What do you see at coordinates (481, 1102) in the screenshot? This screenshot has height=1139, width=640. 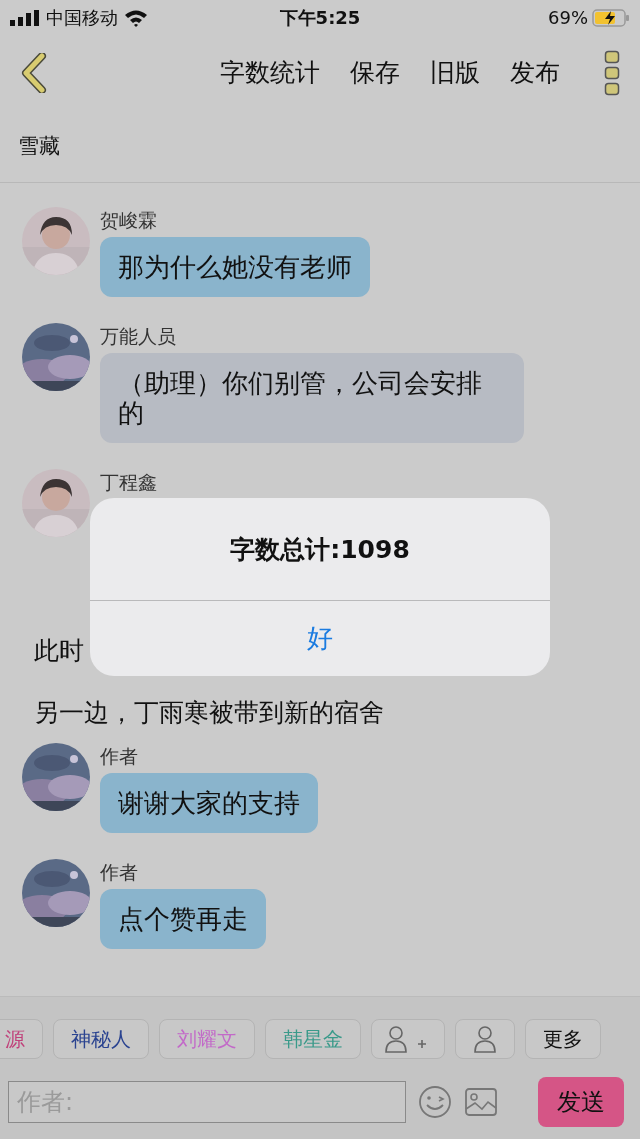 I see `image-icon` at bounding box center [481, 1102].